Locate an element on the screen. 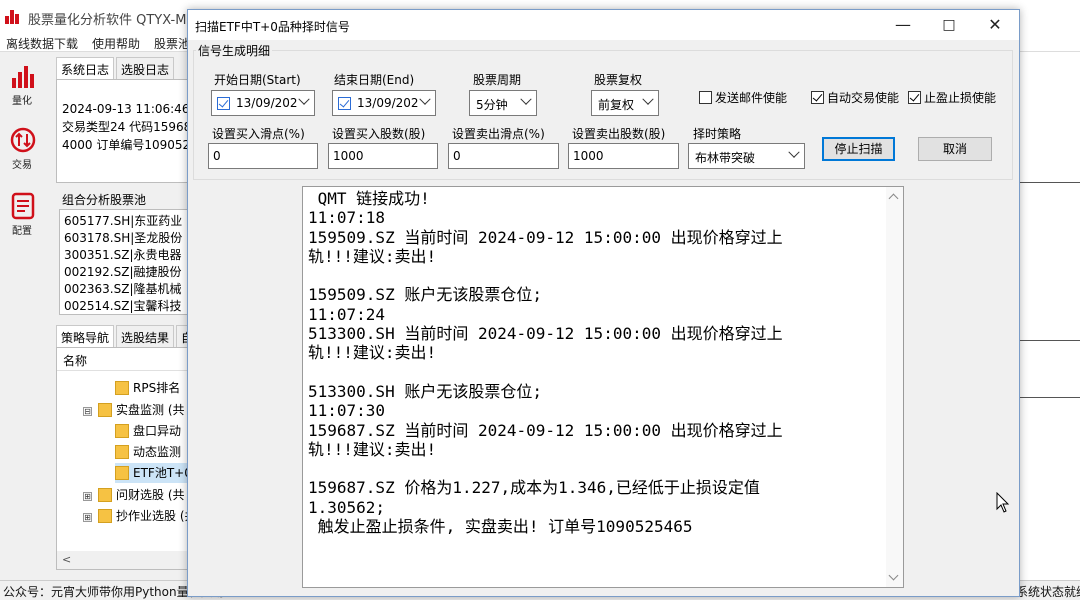 Image resolution: width=1080 pixels, height=600 pixels. trade-arrows-icon is located at coordinates (23, 140).